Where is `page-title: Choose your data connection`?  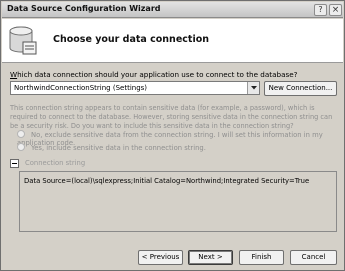
page-title: Choose your data connection is located at coordinates (131, 39).